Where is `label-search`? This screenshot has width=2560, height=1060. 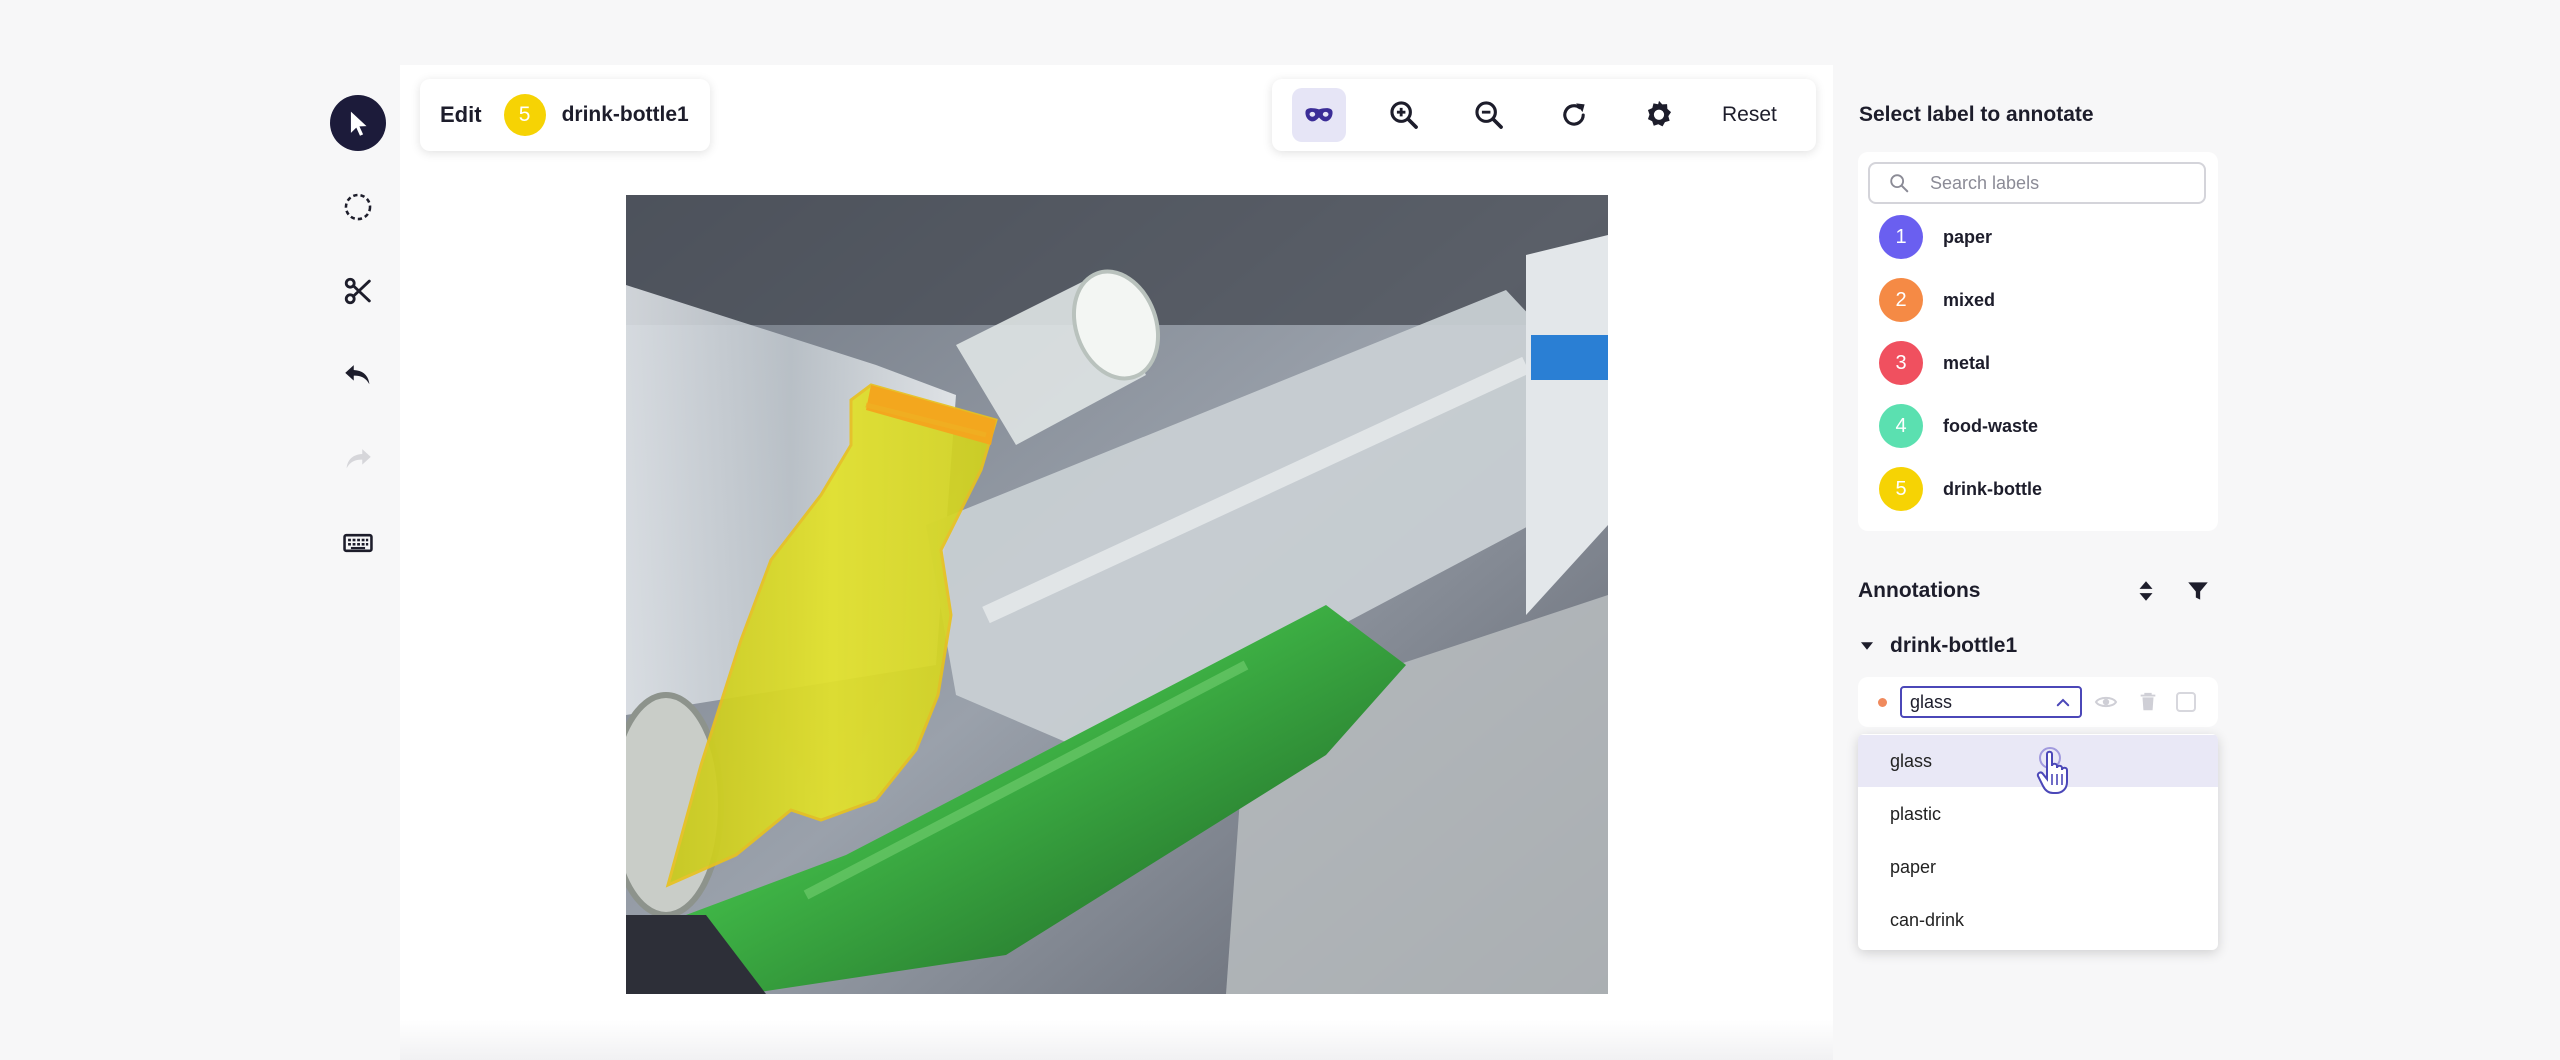
label-search is located at coordinates (2037, 183).